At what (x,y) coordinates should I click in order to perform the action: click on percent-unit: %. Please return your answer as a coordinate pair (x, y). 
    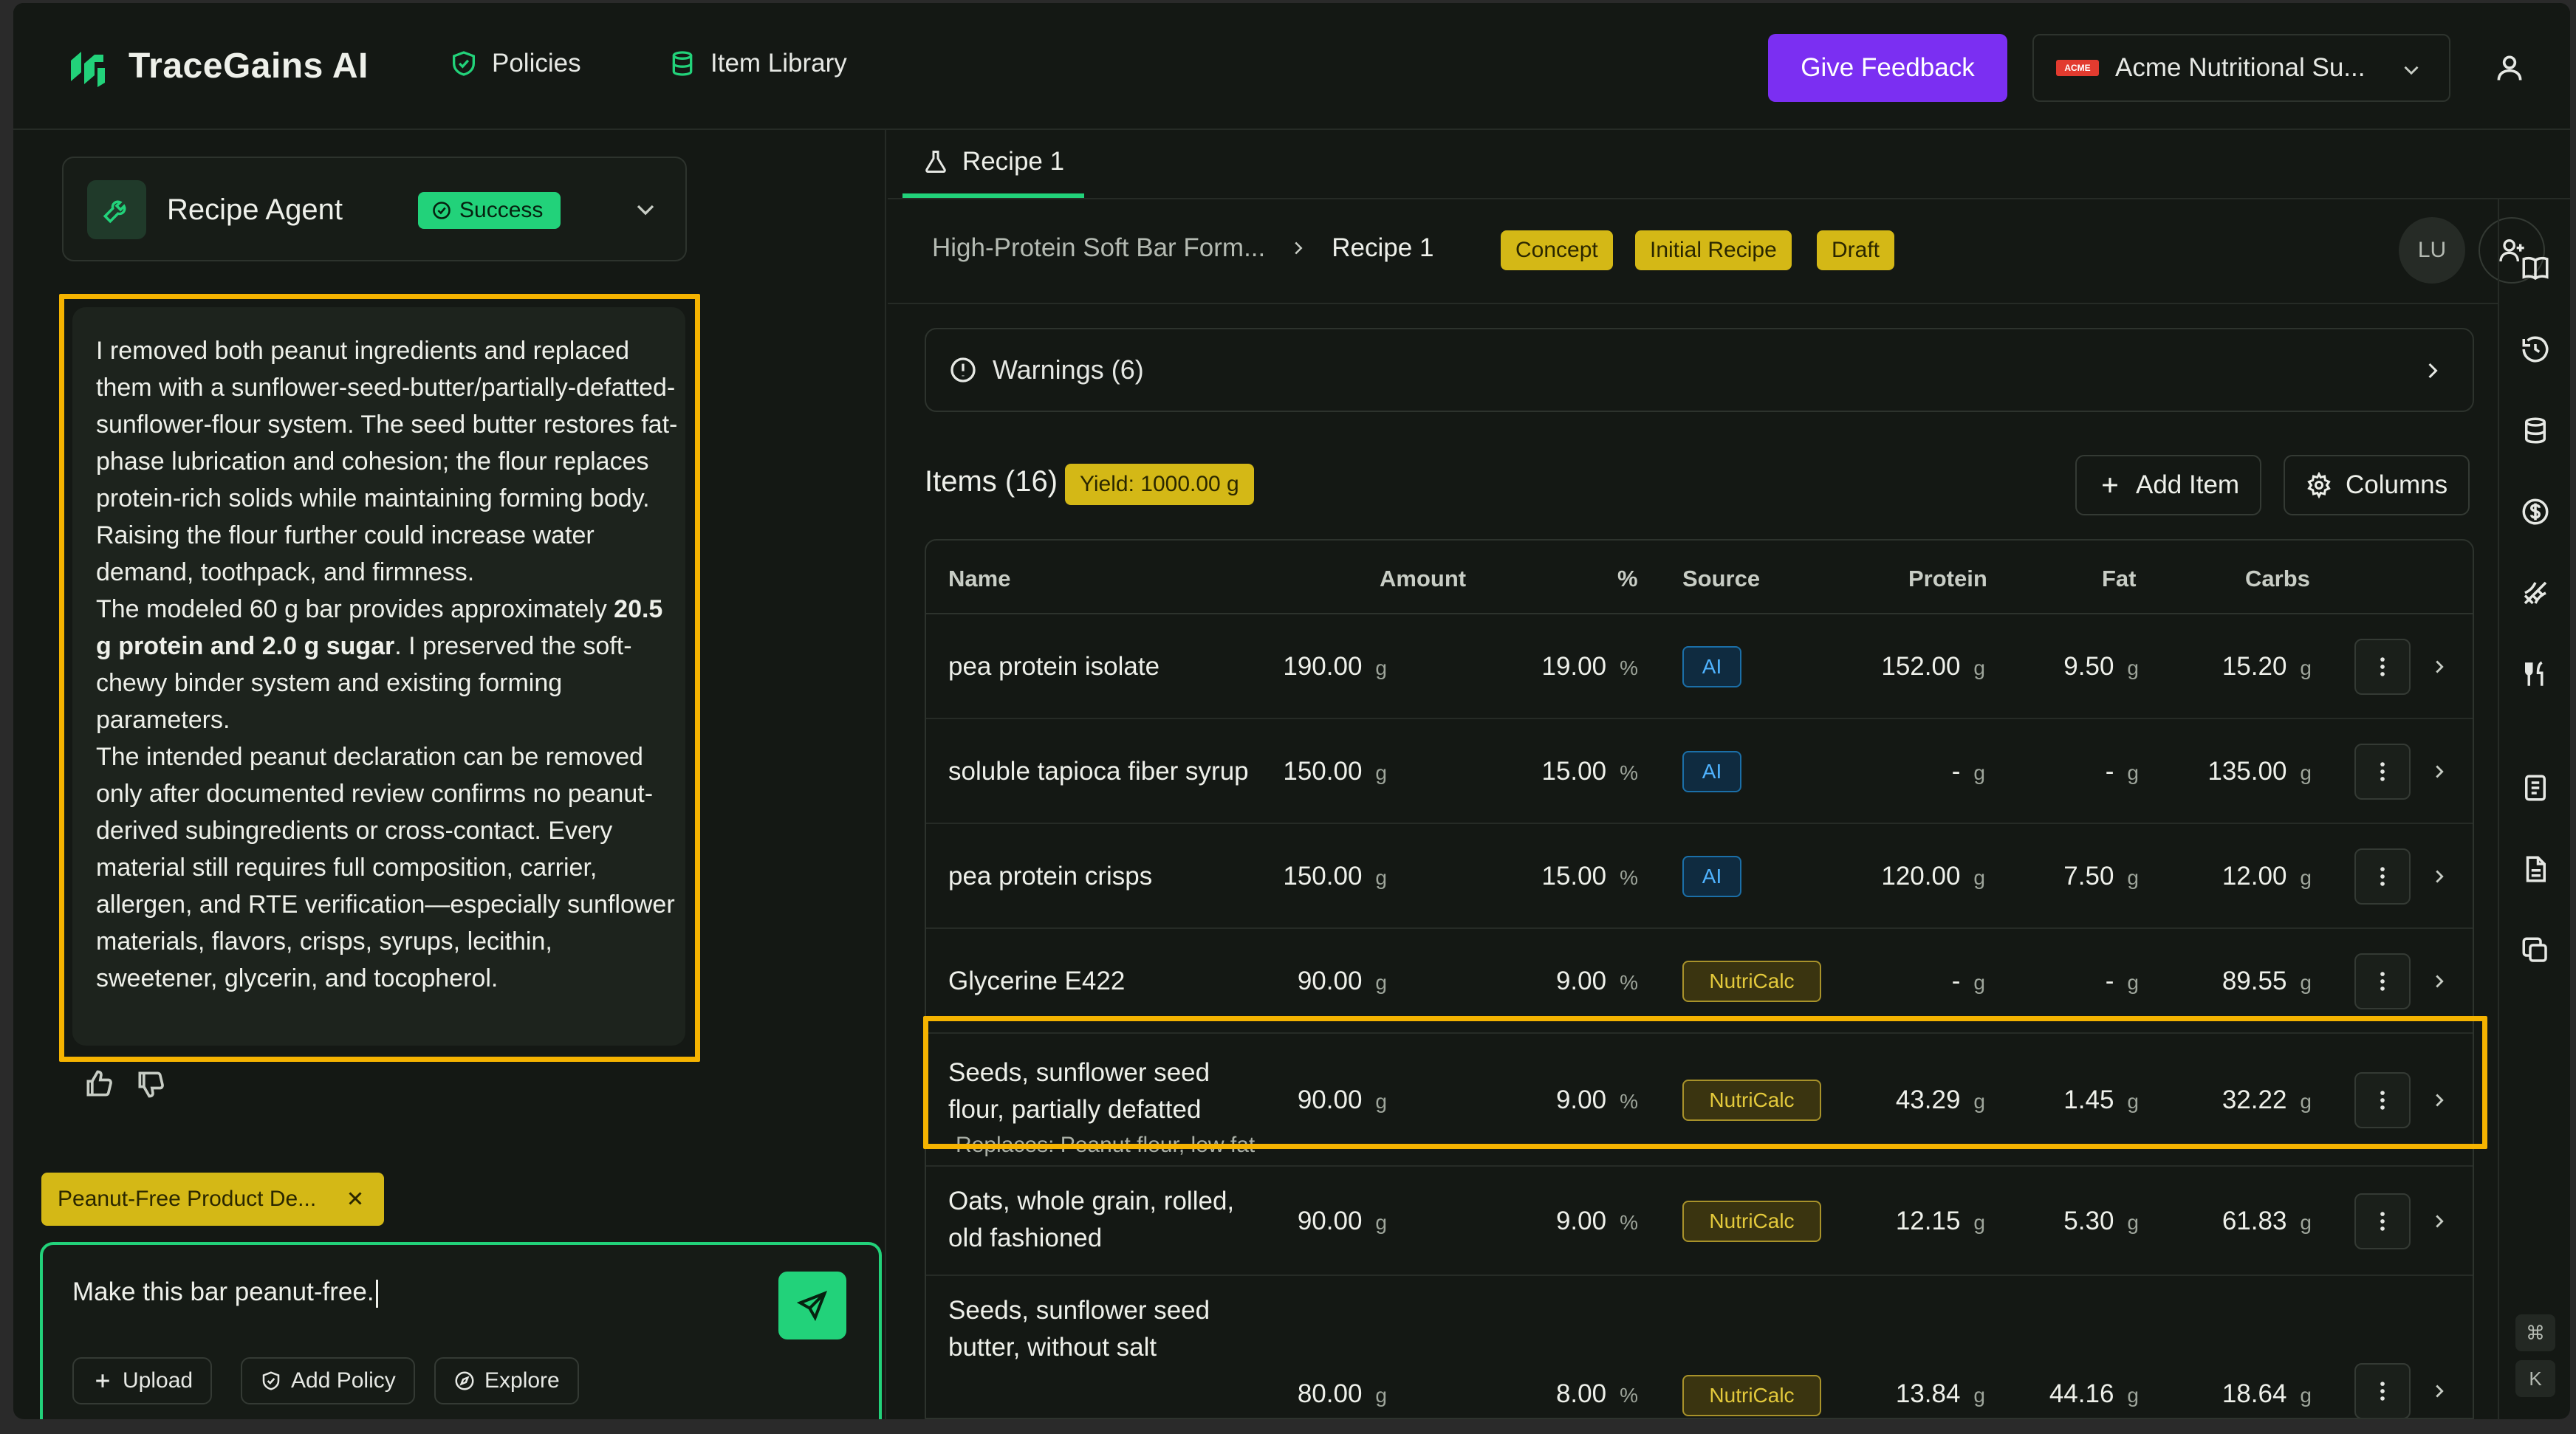
    Looking at the image, I should click on (1629, 1395).